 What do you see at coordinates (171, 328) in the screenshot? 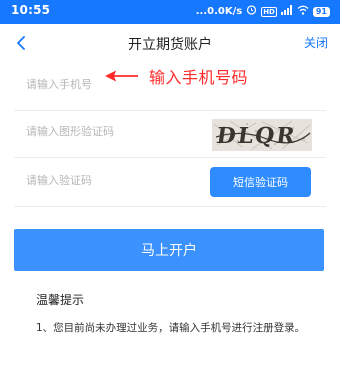
I see `tips-item: 1、您目前尚未办理过业务，请输入手机号进行注册登录。` at bounding box center [171, 328].